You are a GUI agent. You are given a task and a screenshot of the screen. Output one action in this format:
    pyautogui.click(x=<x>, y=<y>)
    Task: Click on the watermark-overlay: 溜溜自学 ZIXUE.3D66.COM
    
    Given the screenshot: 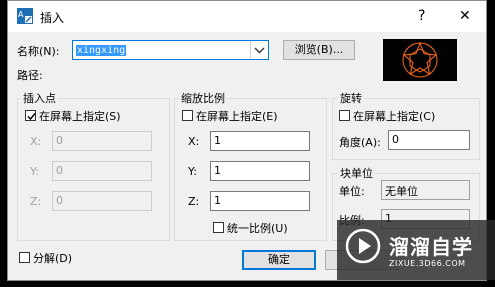 What is the action you would take?
    pyautogui.click(x=416, y=250)
    